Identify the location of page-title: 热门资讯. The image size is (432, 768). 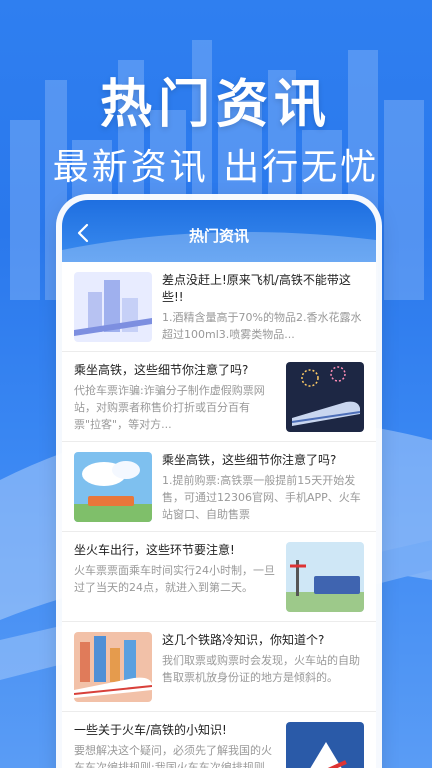
(218, 236).